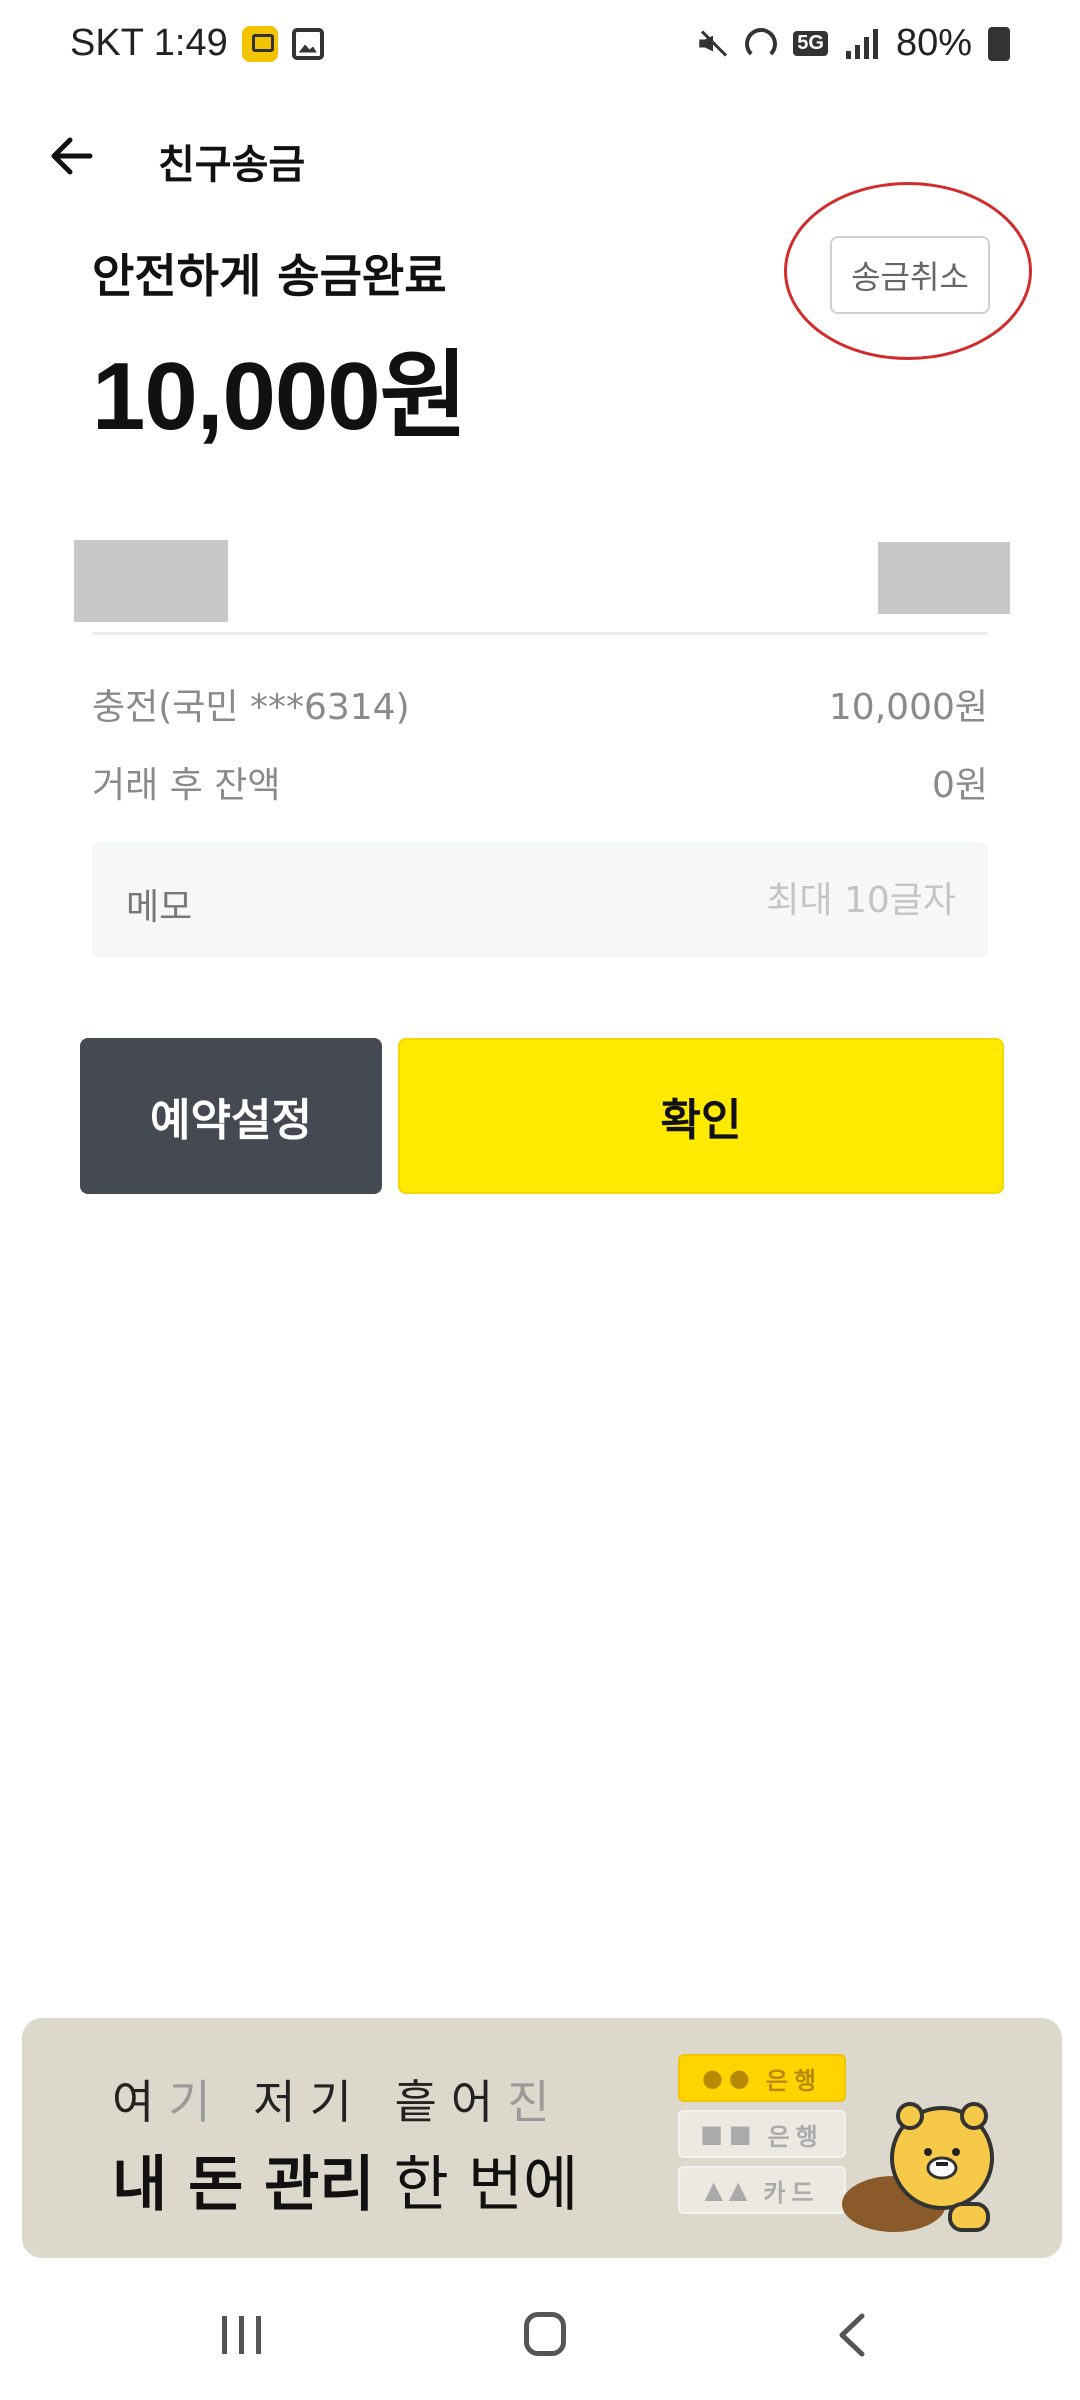  Describe the element at coordinates (535, 2102) in the screenshot. I see `banner-text-faded: 진` at that location.